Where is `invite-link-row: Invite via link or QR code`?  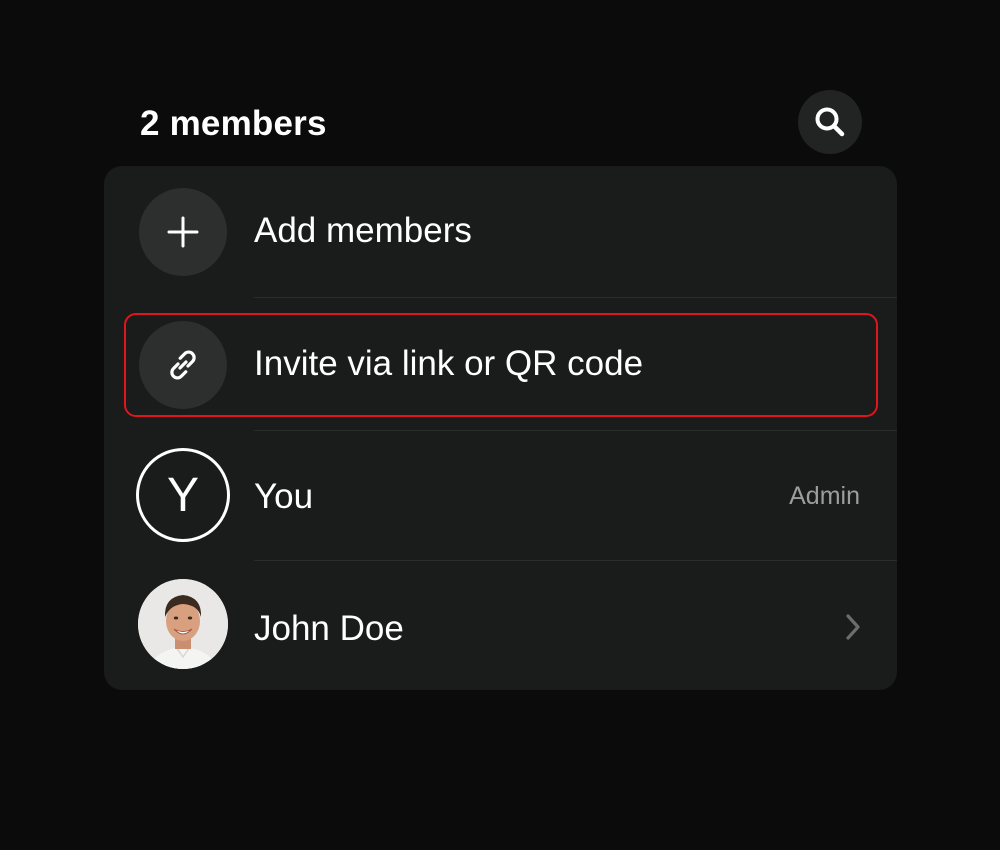
invite-link-row: Invite via link or QR code is located at coordinates (500, 365).